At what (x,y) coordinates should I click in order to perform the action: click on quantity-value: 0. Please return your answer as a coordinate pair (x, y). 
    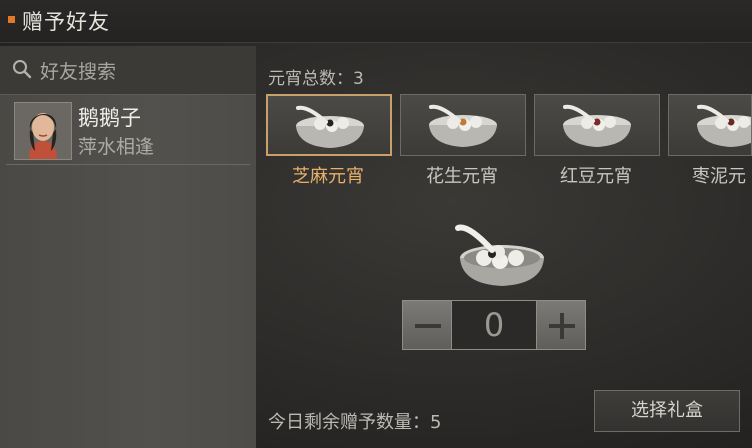
    Looking at the image, I should click on (494, 325).